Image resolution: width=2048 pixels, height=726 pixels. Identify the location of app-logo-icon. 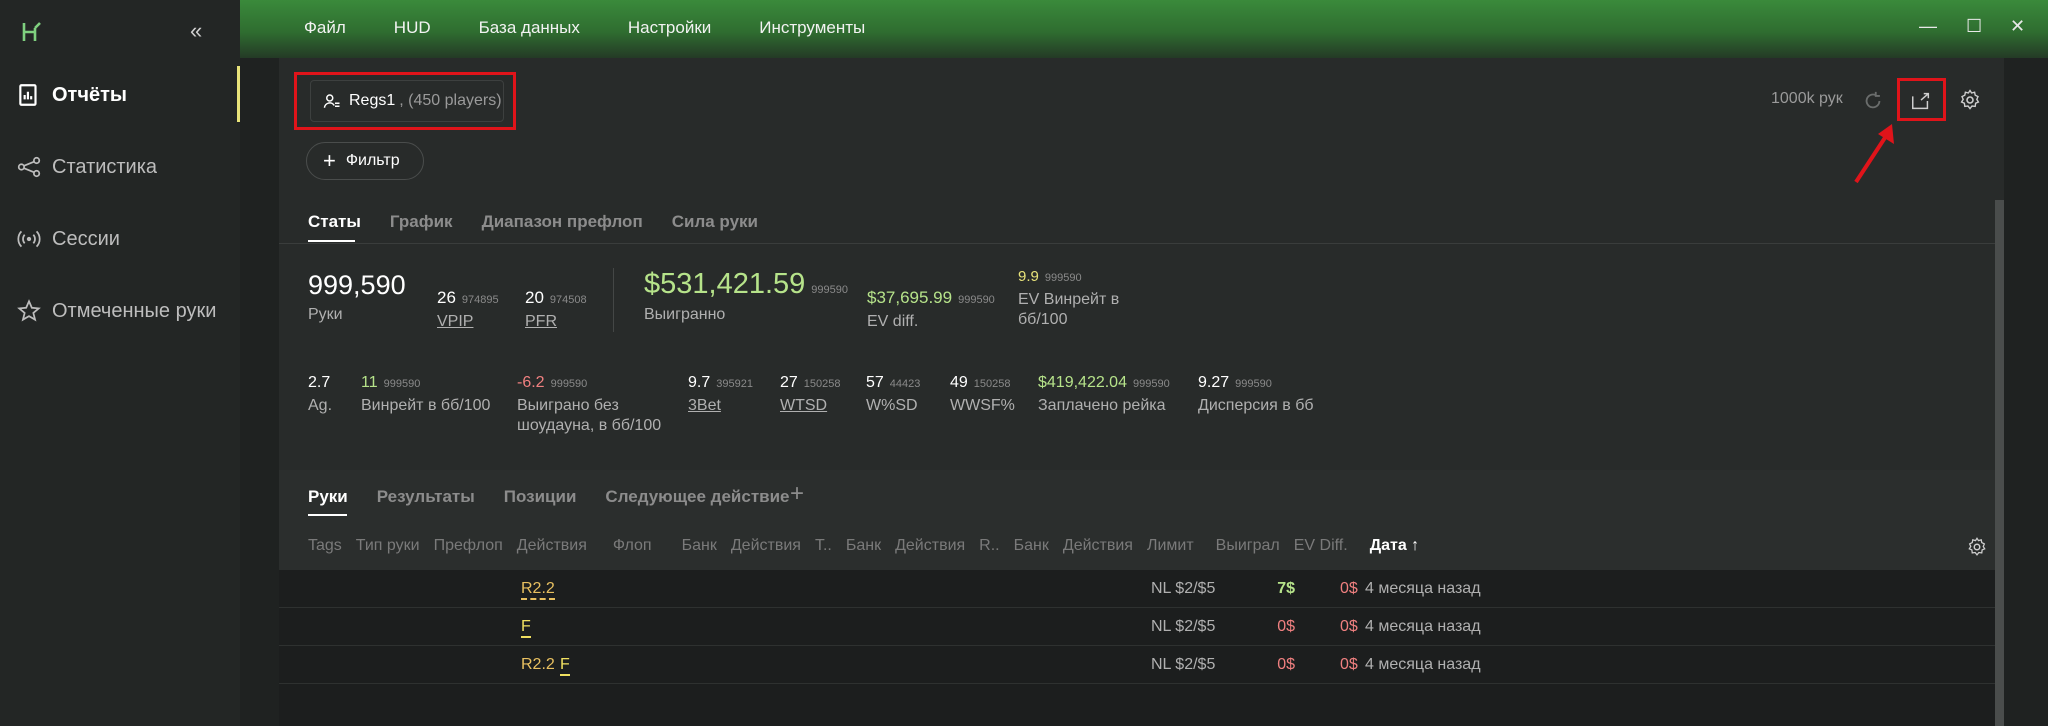
(31, 31).